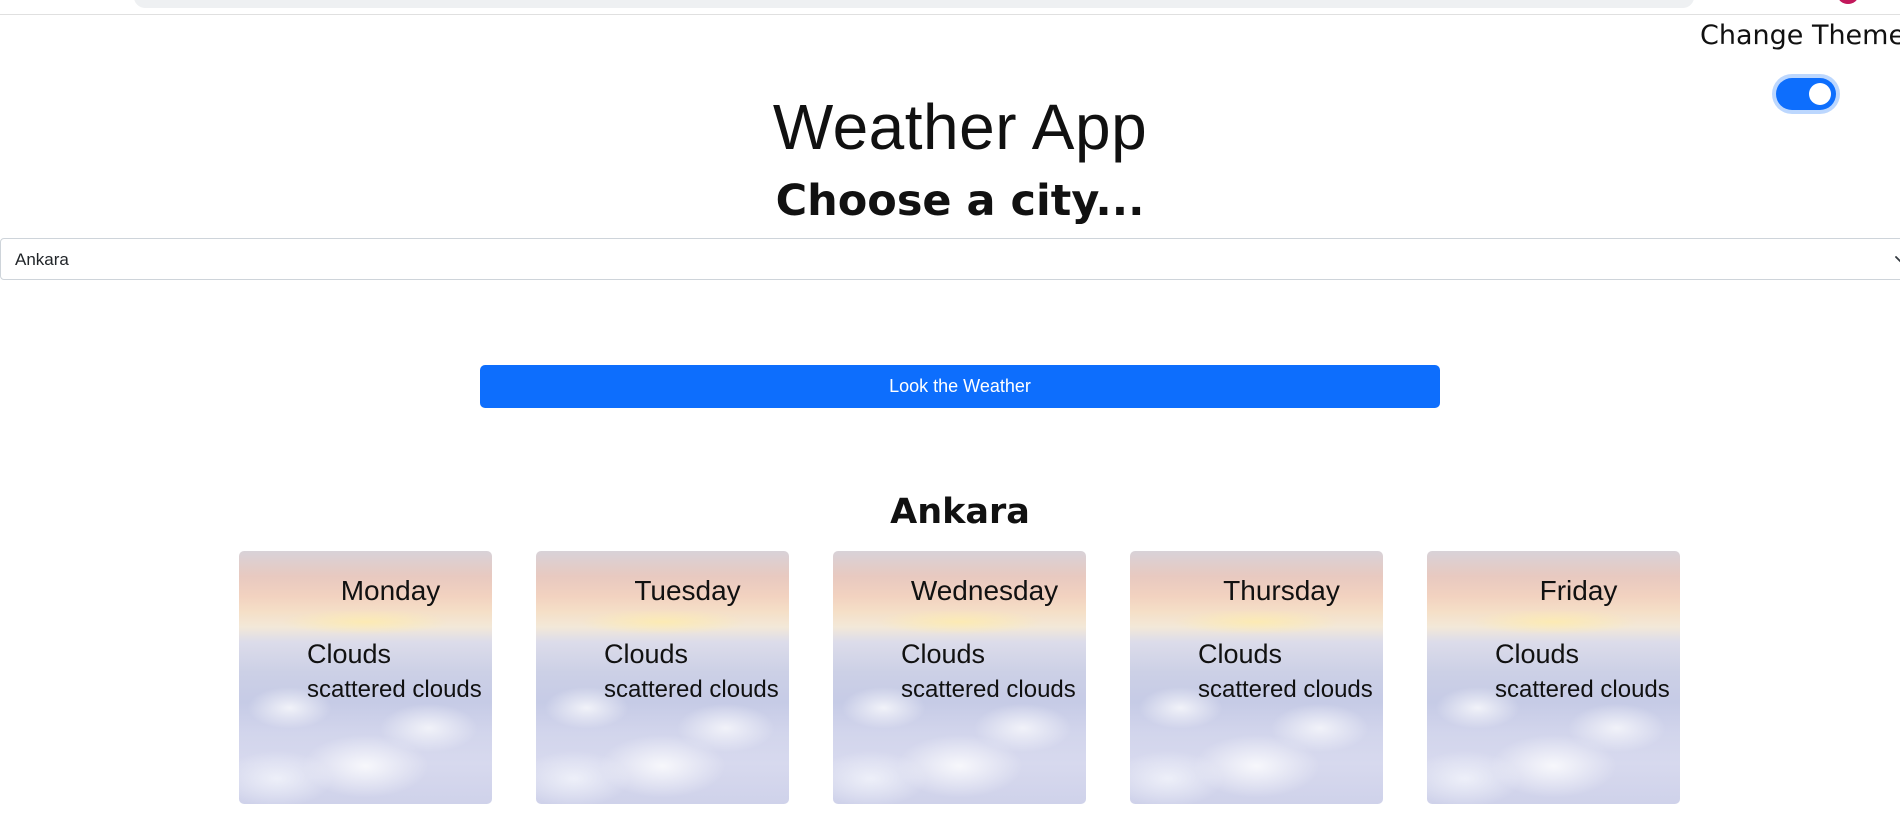 This screenshot has height=817, width=1900. I want to click on forecast-card: Friday Clouds scattered clouds, so click(1553, 677).